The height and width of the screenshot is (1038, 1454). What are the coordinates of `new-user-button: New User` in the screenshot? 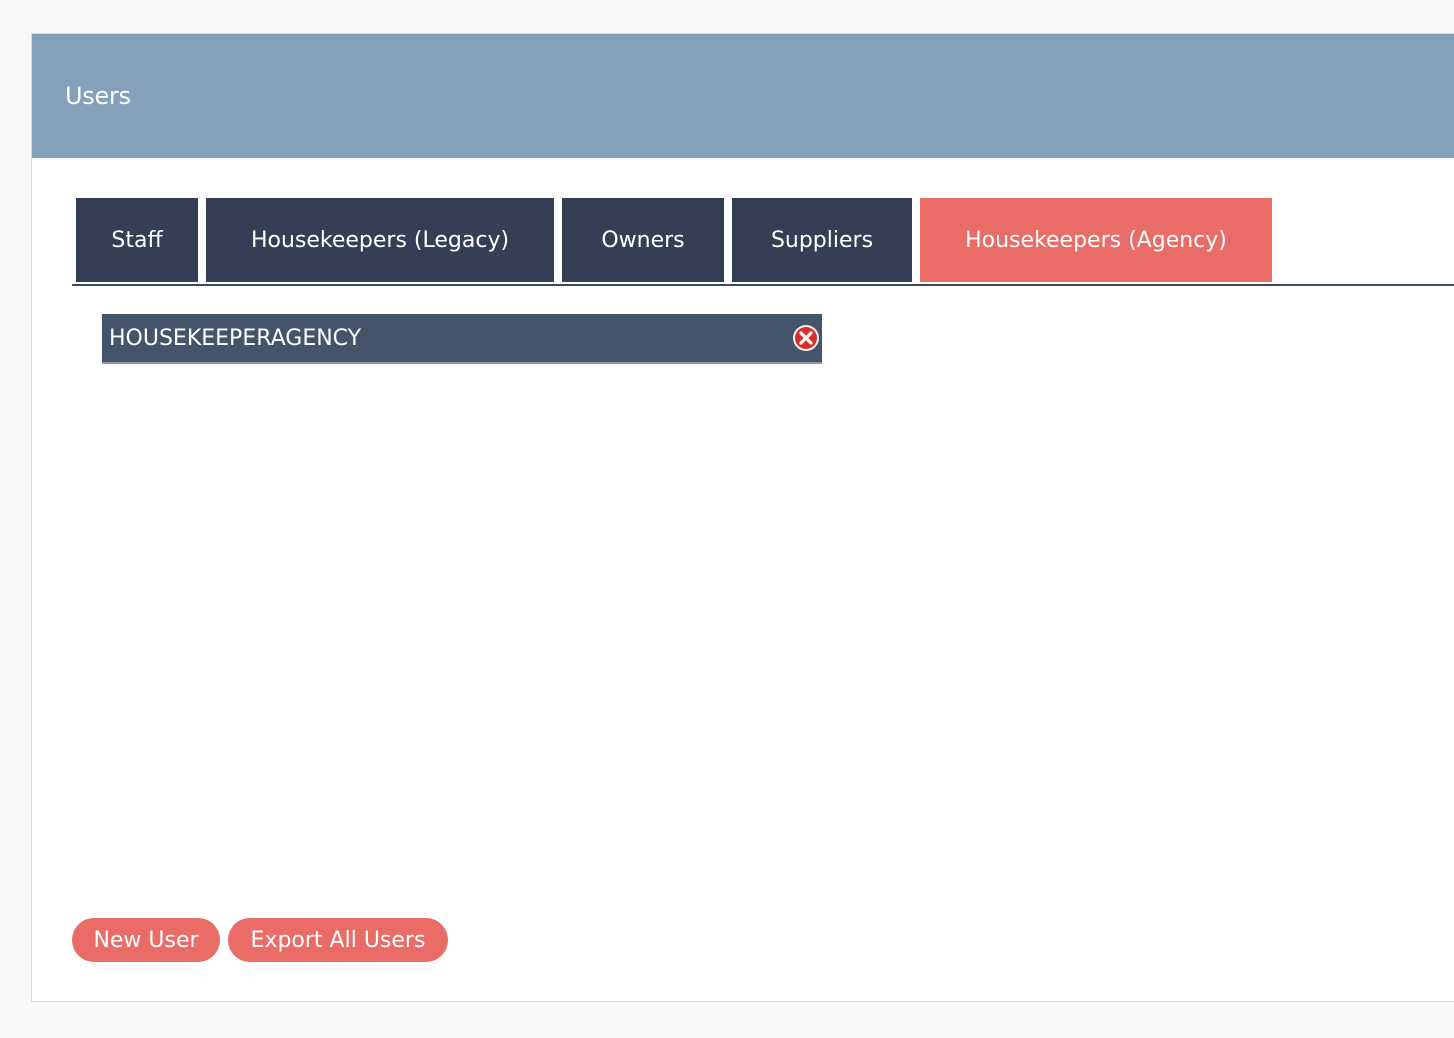 It's located at (146, 940).